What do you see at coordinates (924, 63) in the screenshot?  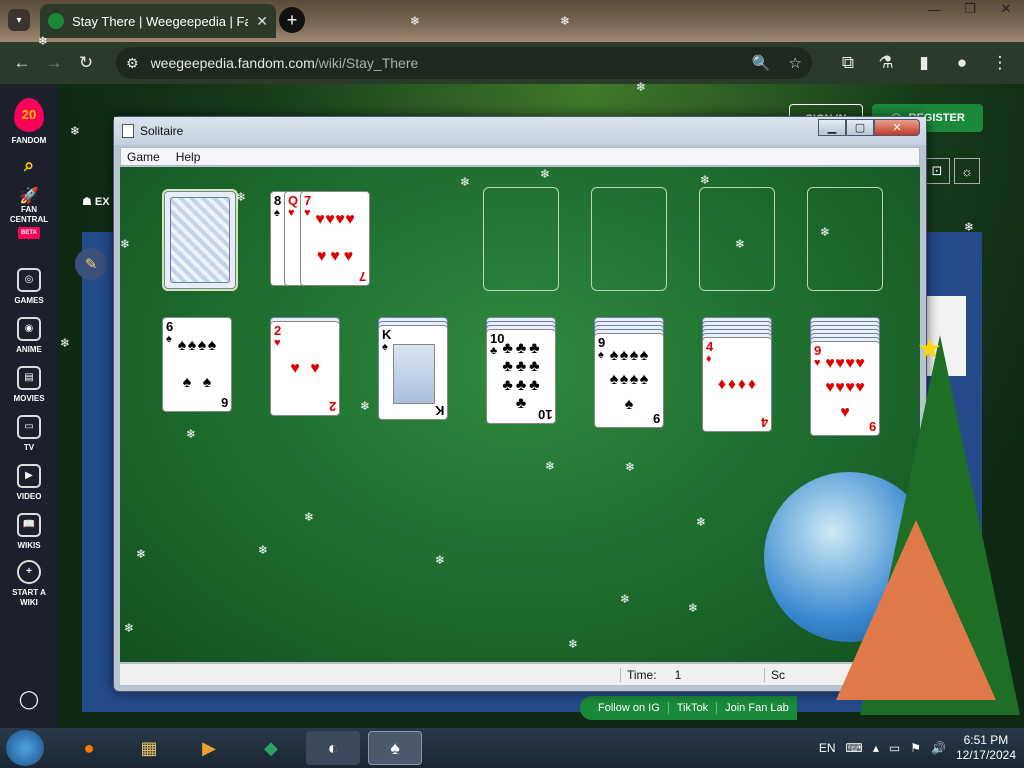 I see `side-panel-icon: ▮` at bounding box center [924, 63].